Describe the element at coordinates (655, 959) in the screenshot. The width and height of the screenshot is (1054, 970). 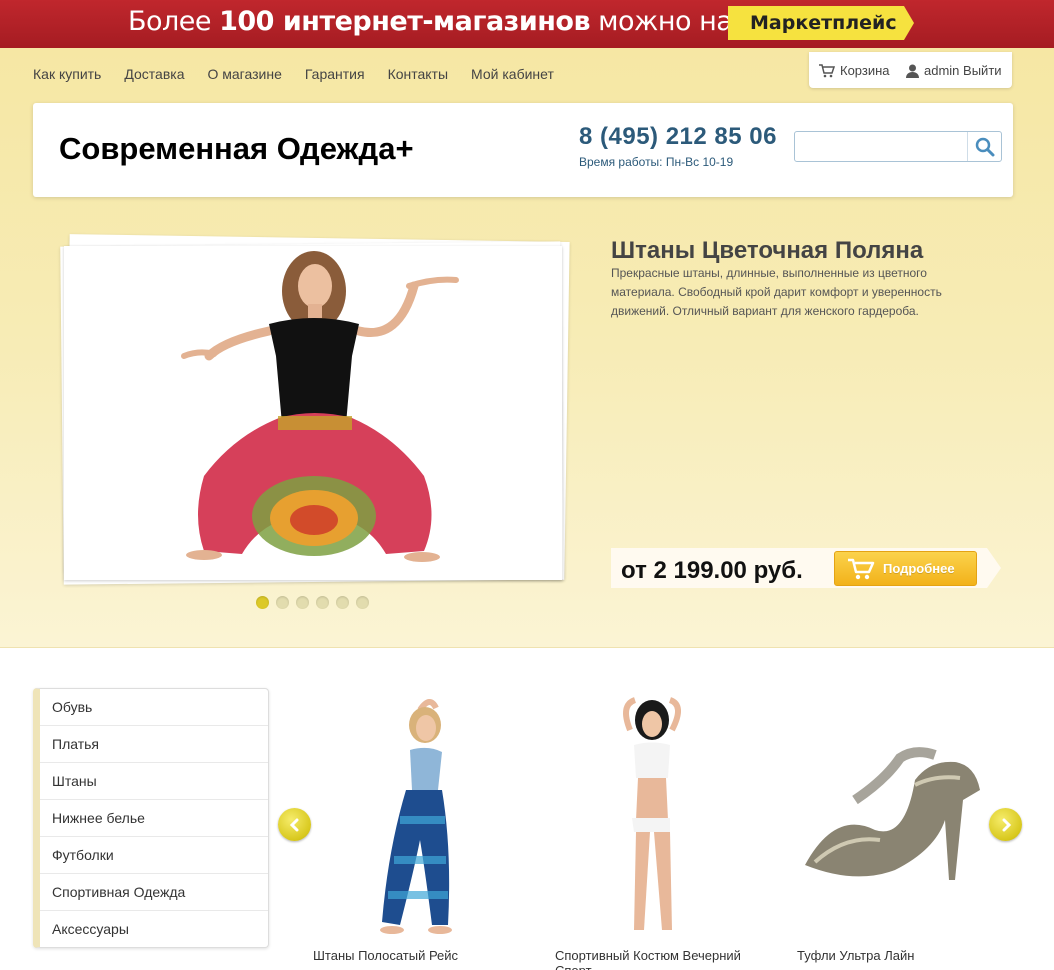
I see `product-name-2: Спортивный Костюм Вечерний Спорт` at that location.